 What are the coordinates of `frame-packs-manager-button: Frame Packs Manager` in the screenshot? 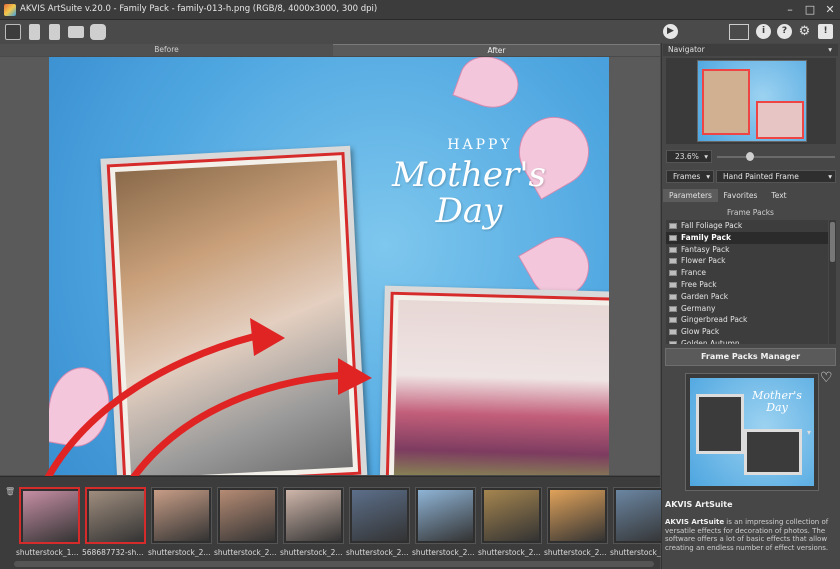 It's located at (750, 357).